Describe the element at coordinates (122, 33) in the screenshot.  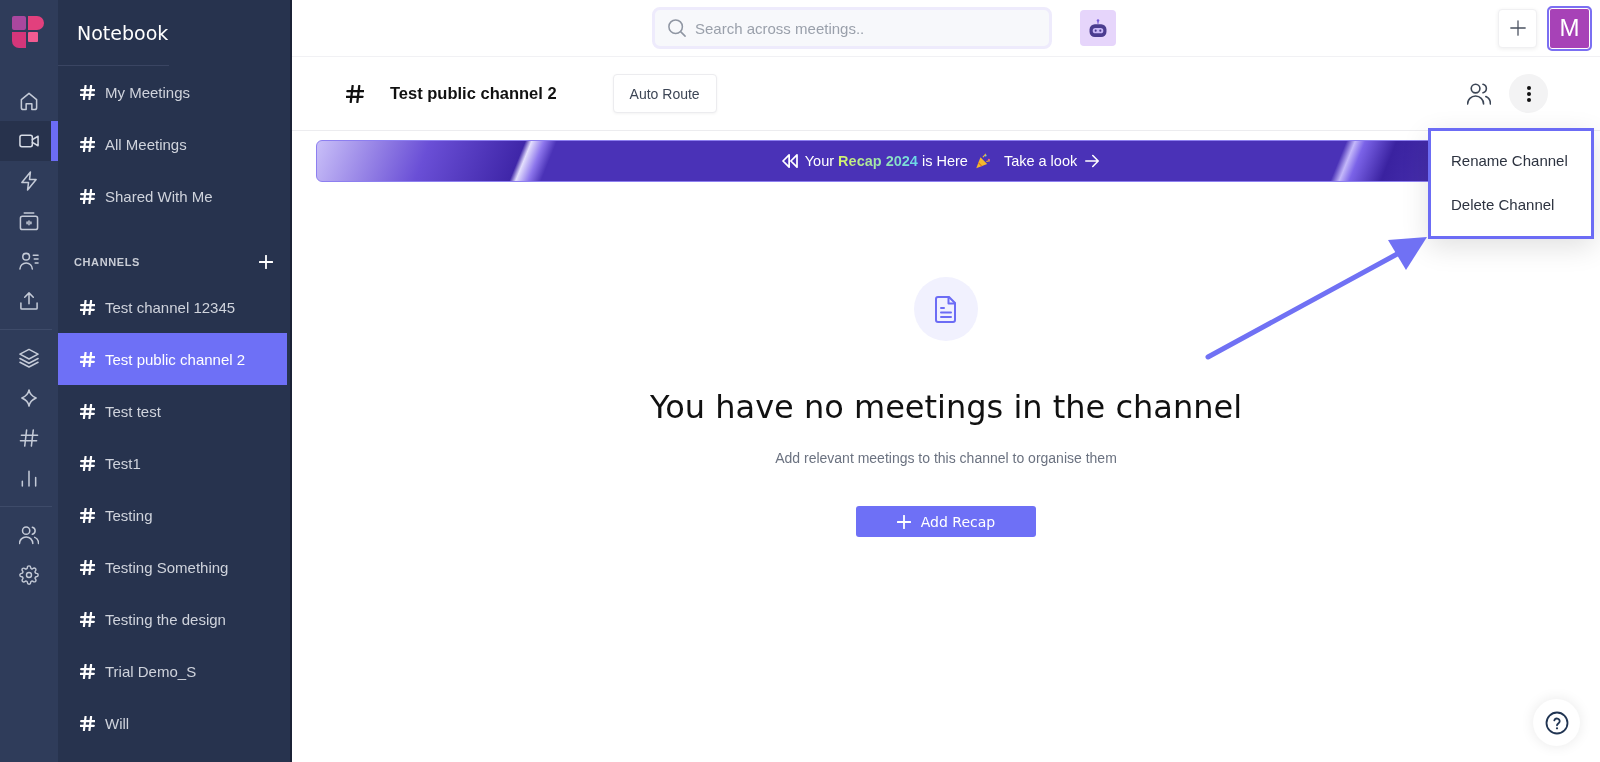
I see `sidebar-title: Notebook` at that location.